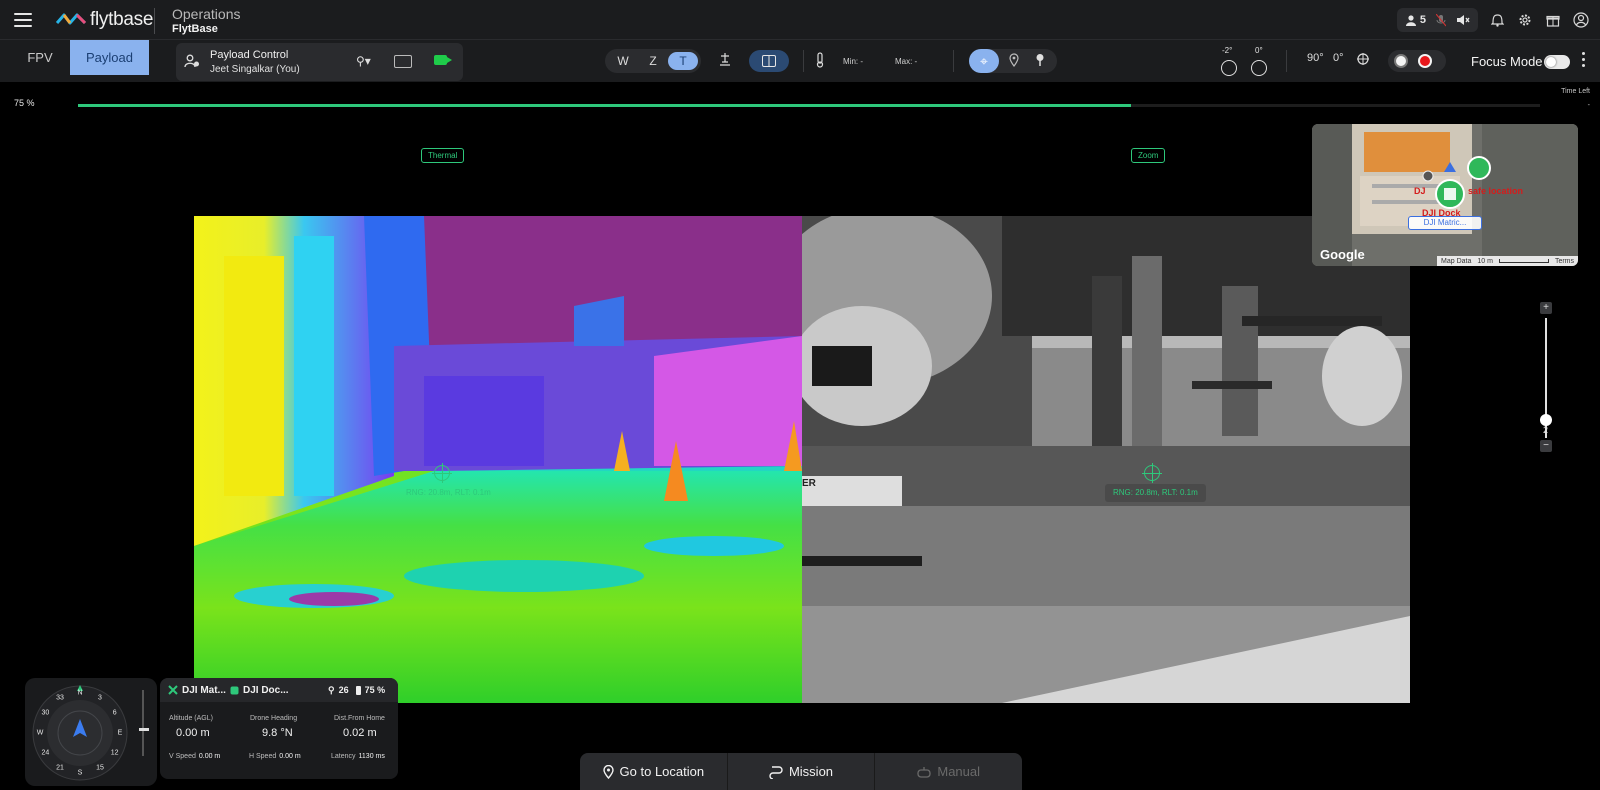 This screenshot has height=790, width=1600. What do you see at coordinates (769, 61) in the screenshot?
I see `split-view-button` at bounding box center [769, 61].